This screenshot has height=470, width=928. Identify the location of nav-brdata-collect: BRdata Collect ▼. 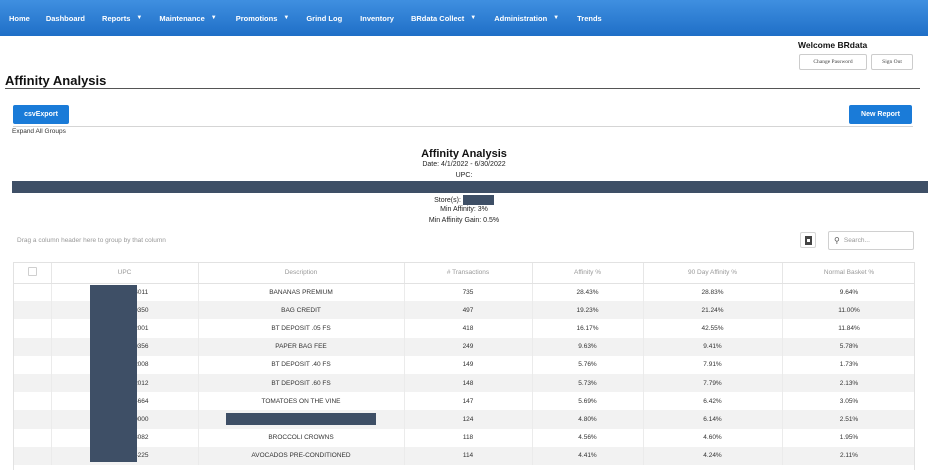
(443, 18).